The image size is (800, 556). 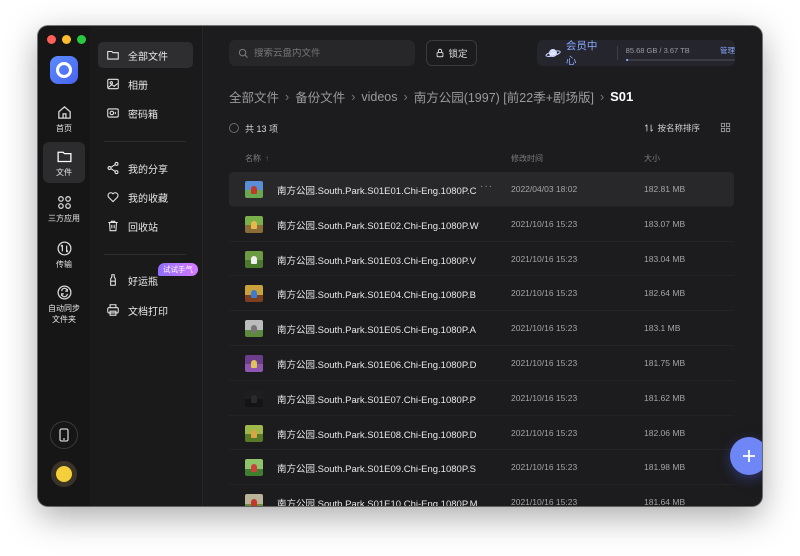 What do you see at coordinates (378, 225) in the screenshot?
I see `file-name: 南方公园.South.Park.S01E02.Chi-Eng.1080P.W` at bounding box center [378, 225].